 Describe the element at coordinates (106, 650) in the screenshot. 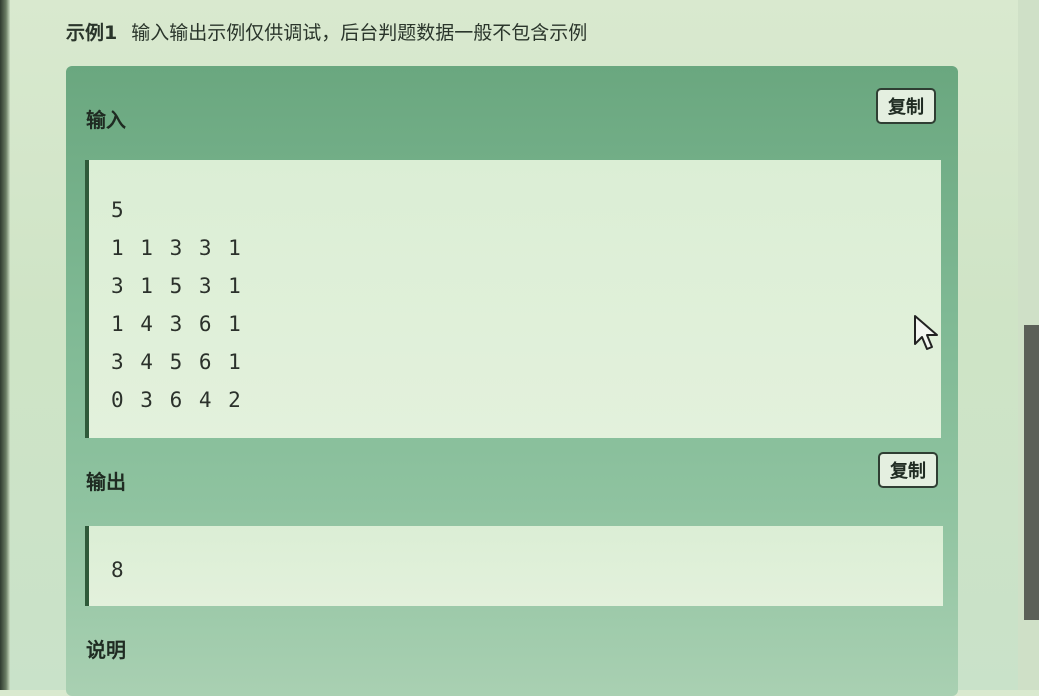

I see `explanation-title: 说明` at that location.